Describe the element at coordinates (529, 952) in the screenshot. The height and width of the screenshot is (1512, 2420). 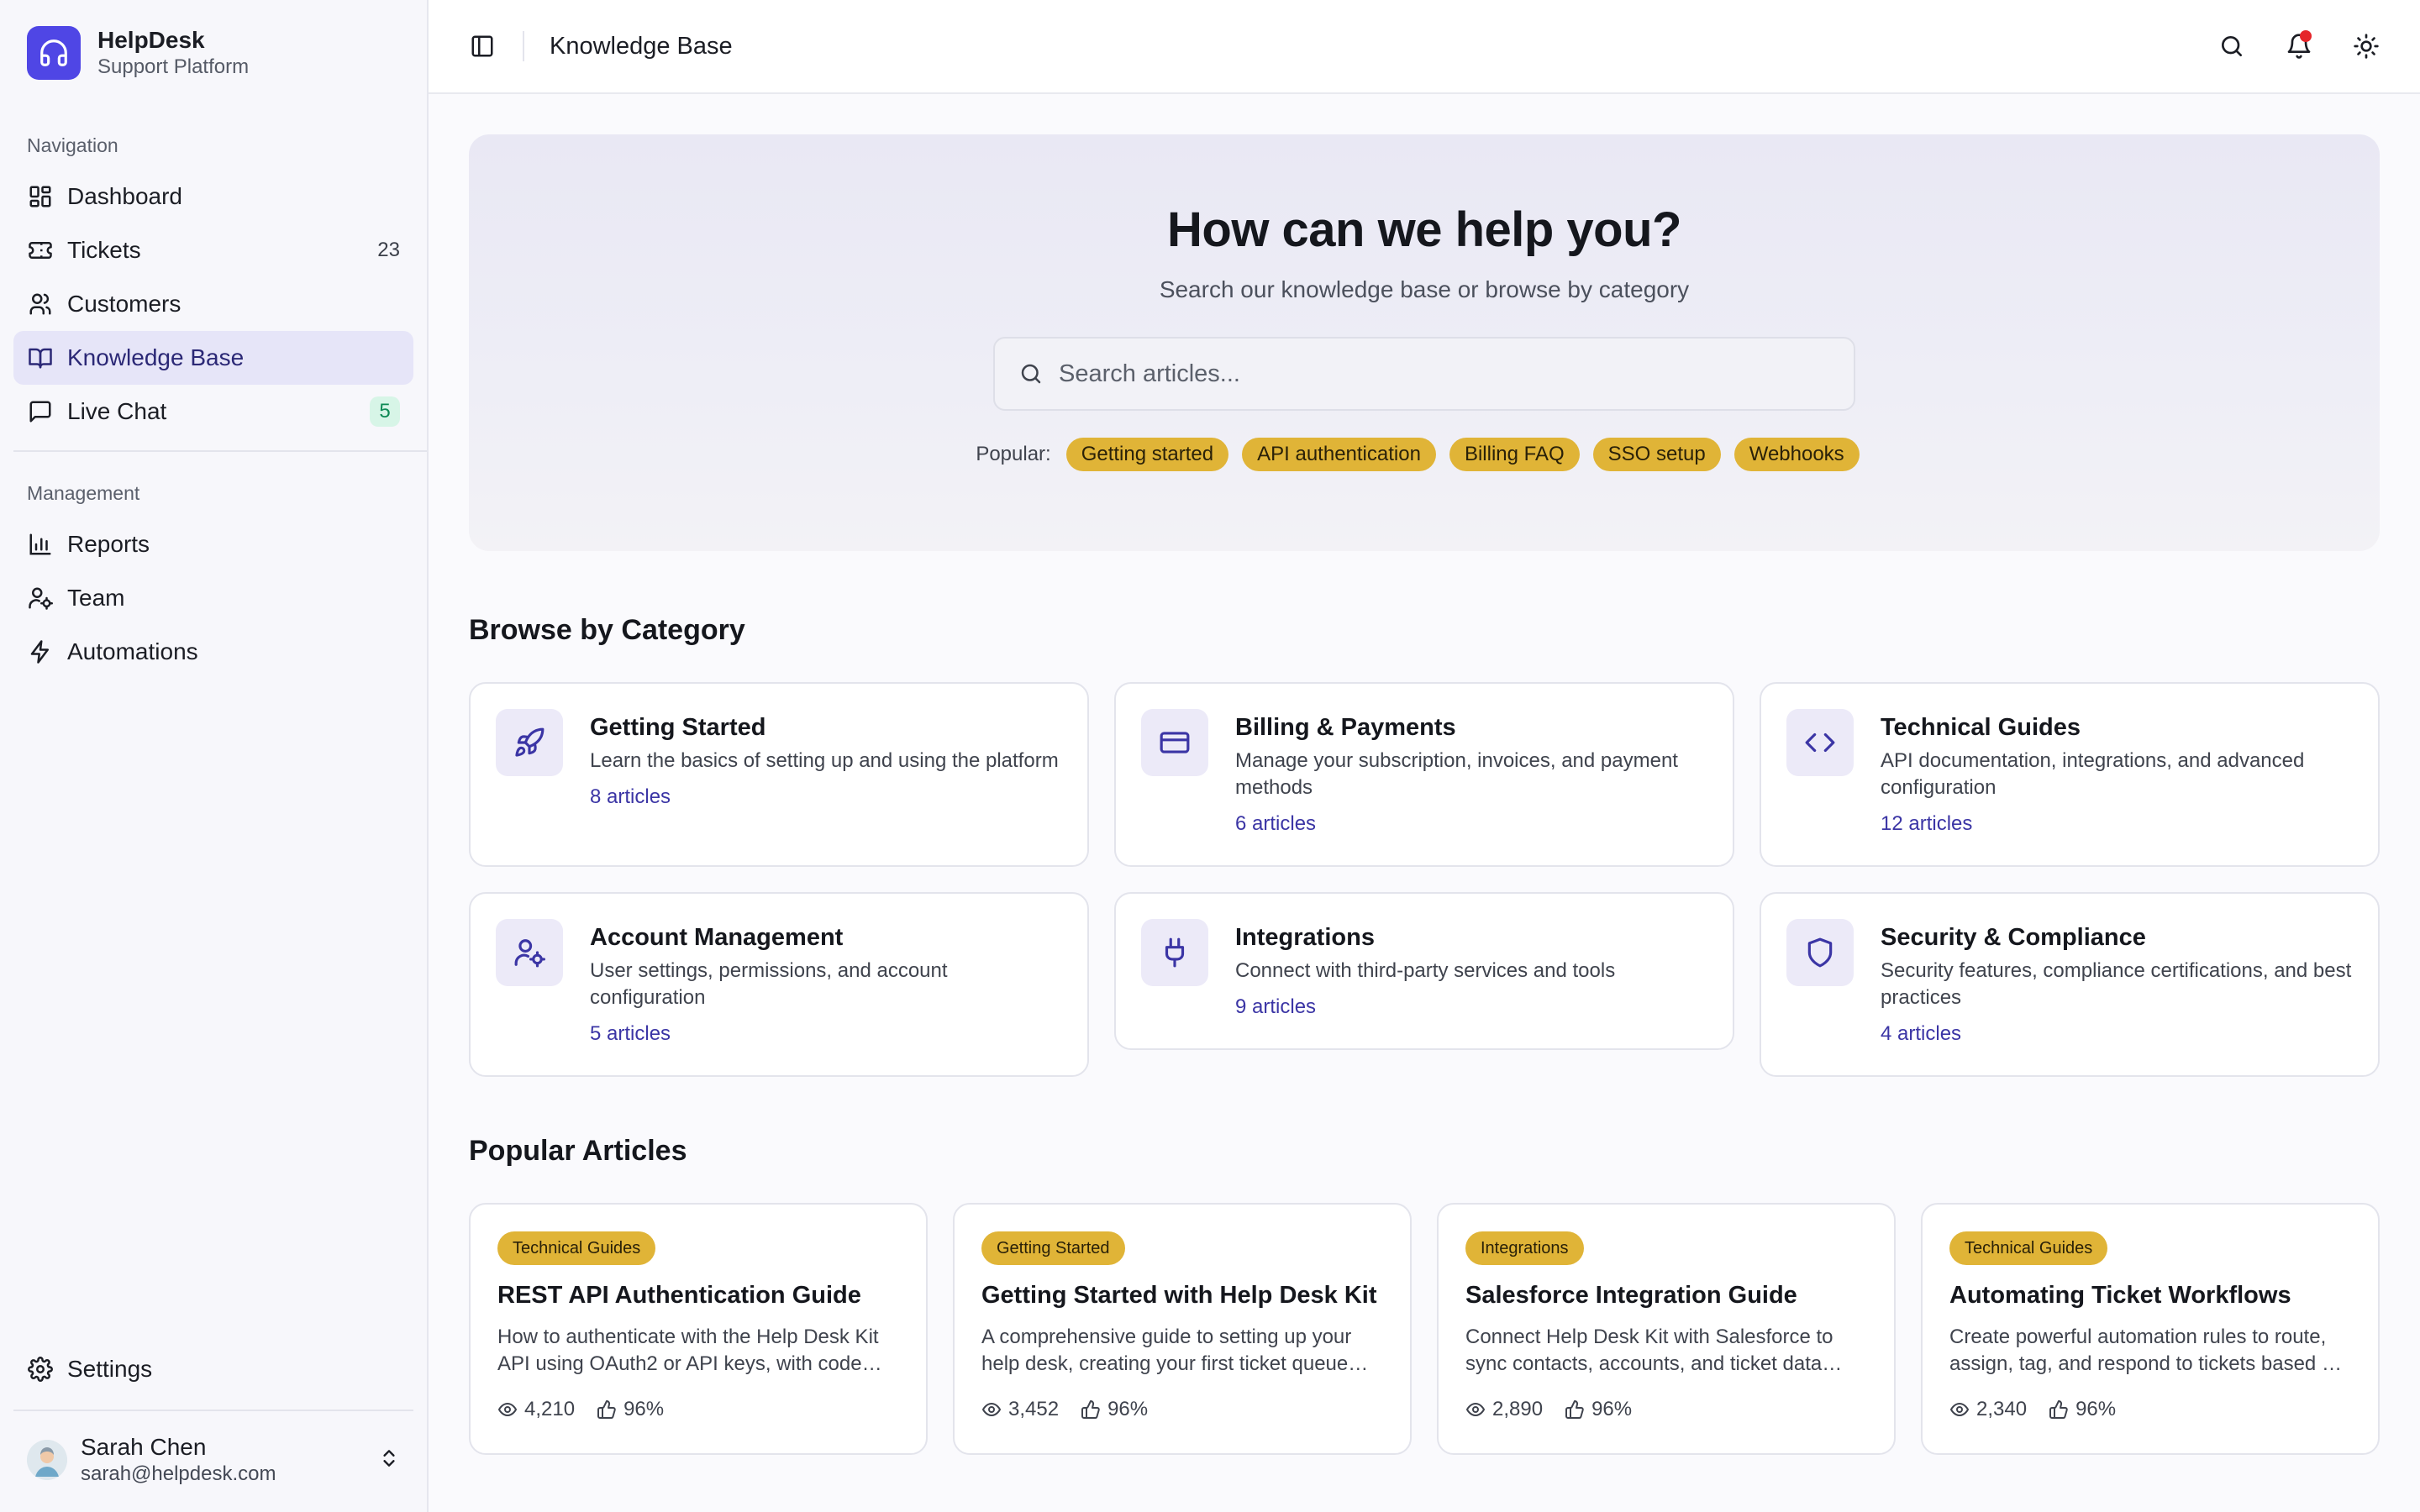
I see `user-cog-icon` at that location.